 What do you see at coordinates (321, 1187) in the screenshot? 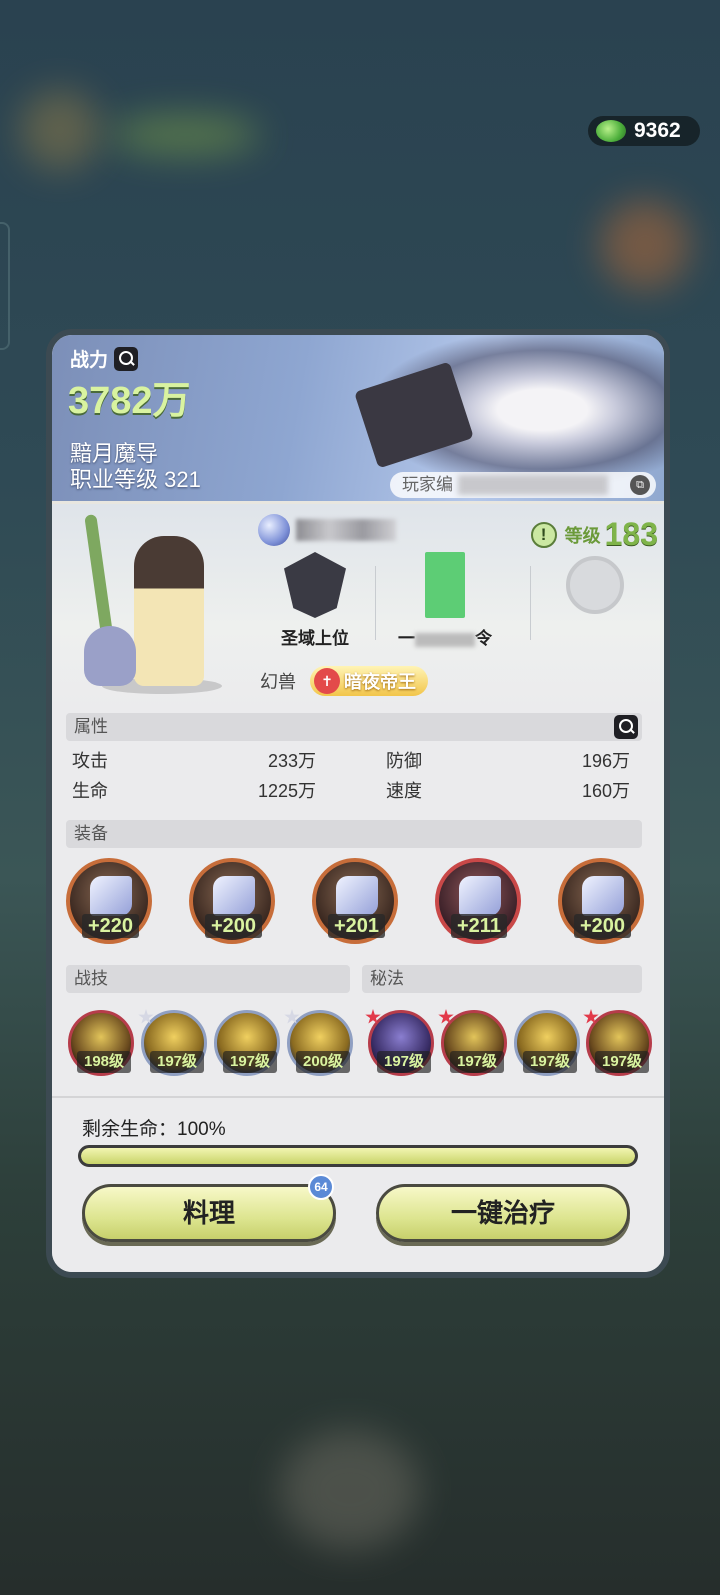
I see `cook-count-badge: 64` at bounding box center [321, 1187].